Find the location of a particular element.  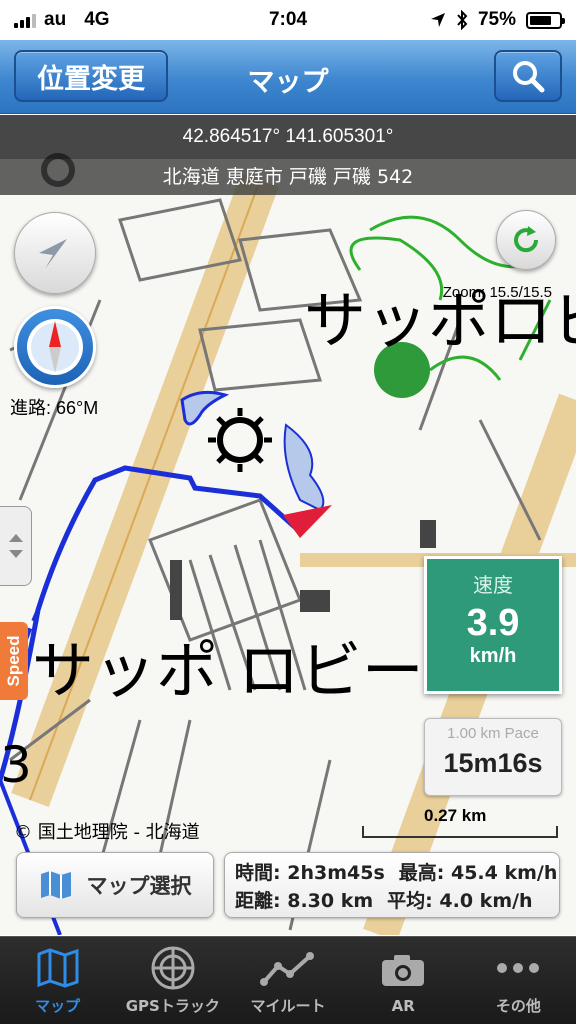

chevron-up-icon is located at coordinates (15, 538).